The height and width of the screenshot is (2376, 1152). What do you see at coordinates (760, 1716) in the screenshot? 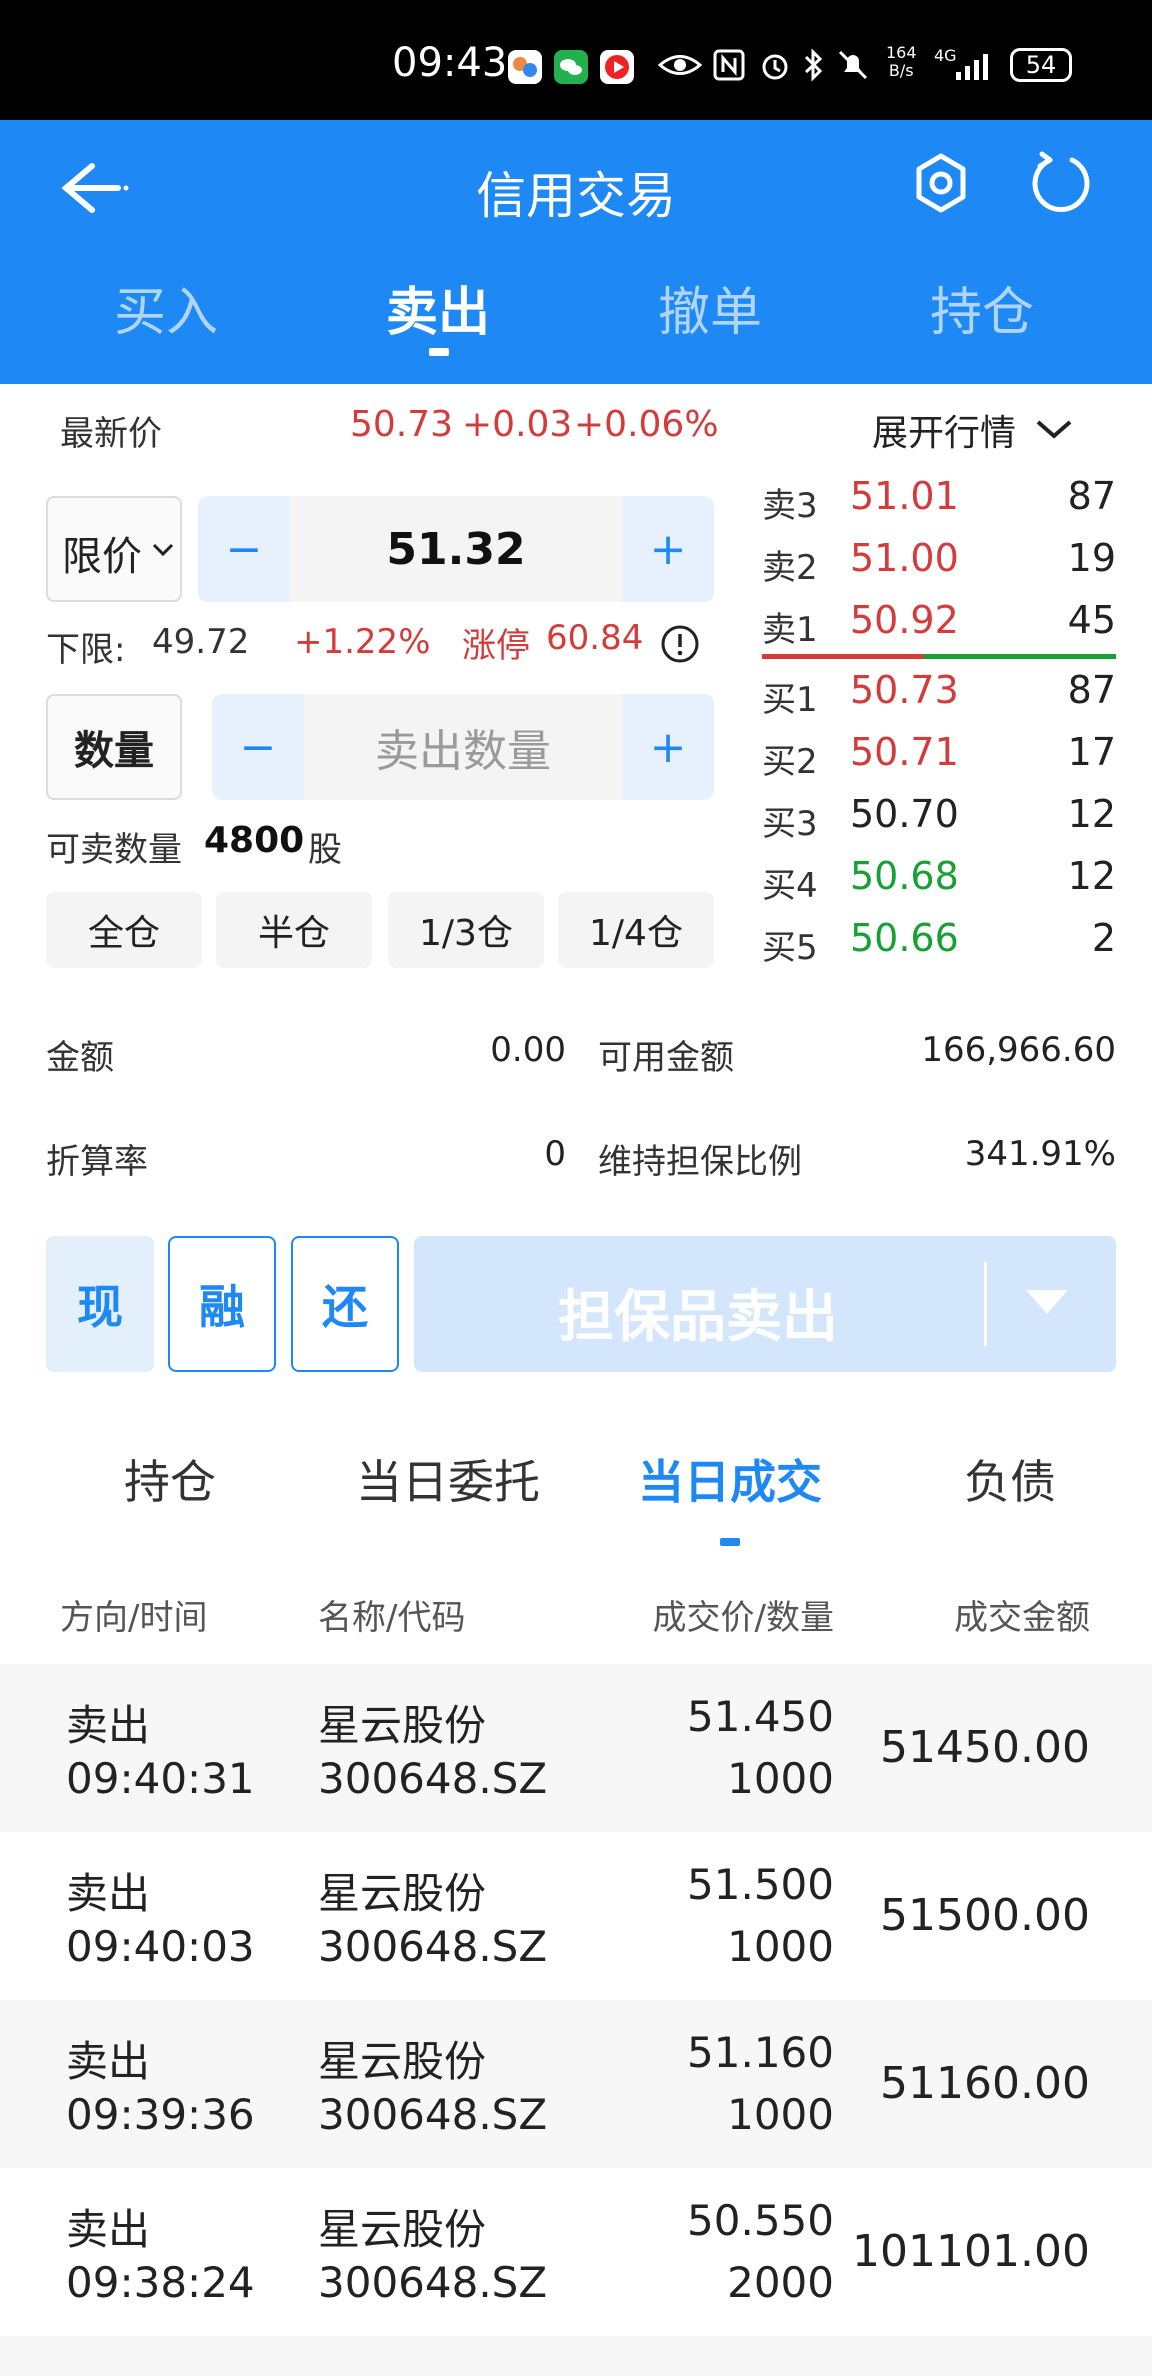
I see `trade-price: 51.450` at bounding box center [760, 1716].